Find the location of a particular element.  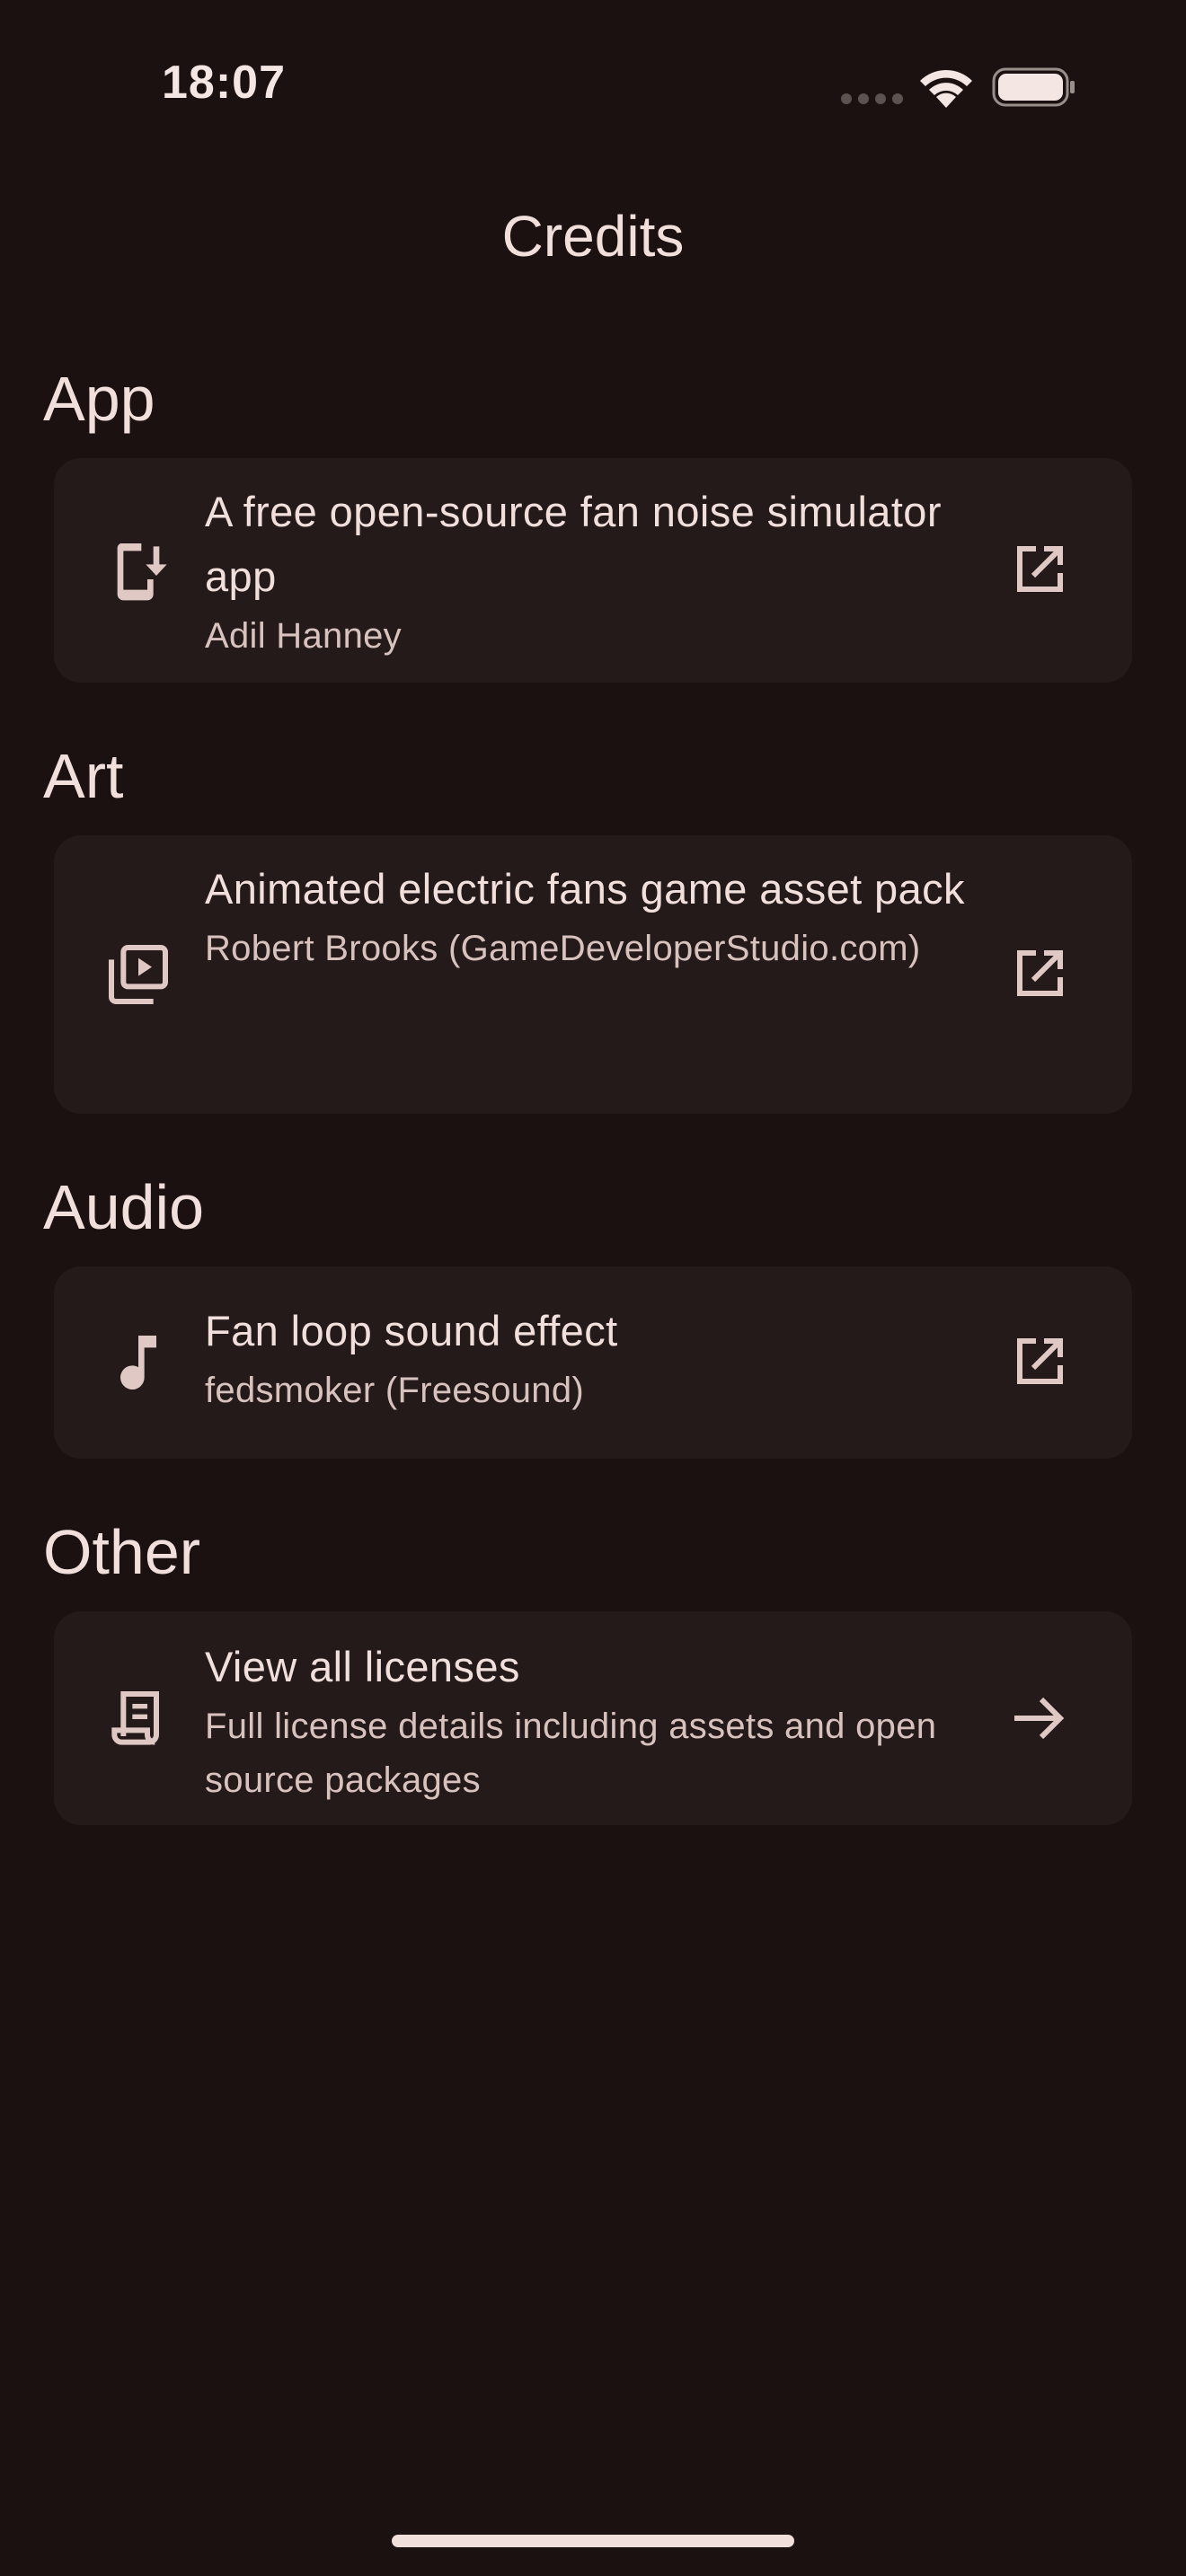

home-indicator is located at coordinates (593, 2541).